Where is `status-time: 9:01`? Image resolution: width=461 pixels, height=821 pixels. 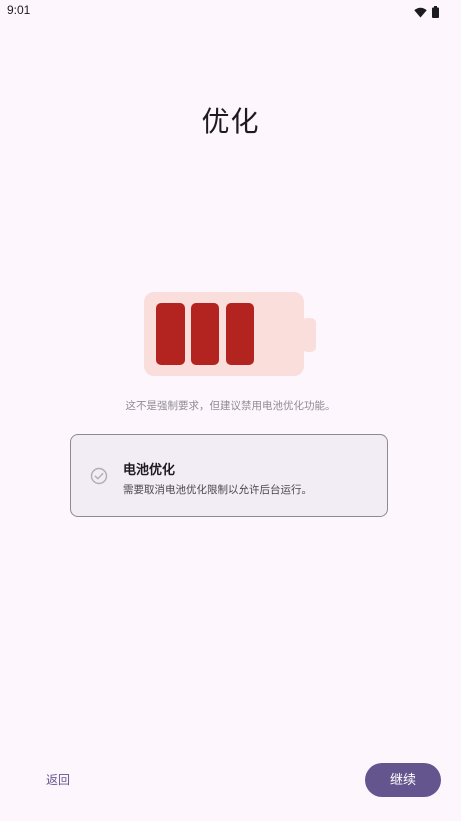
status-time: 9:01 is located at coordinates (19, 10).